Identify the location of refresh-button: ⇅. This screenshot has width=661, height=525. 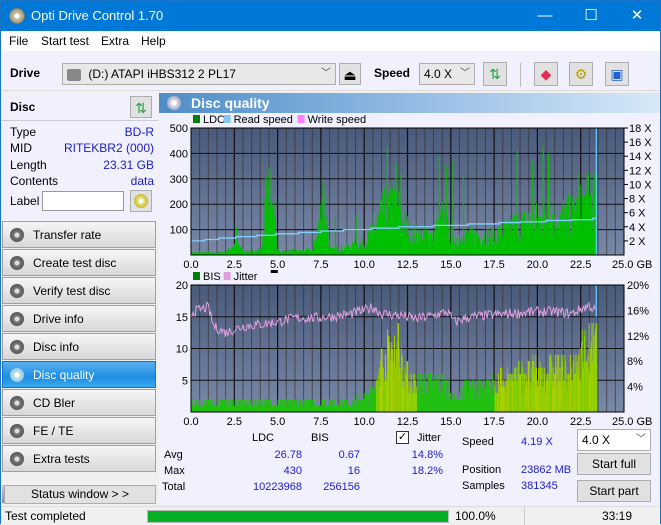
(495, 74).